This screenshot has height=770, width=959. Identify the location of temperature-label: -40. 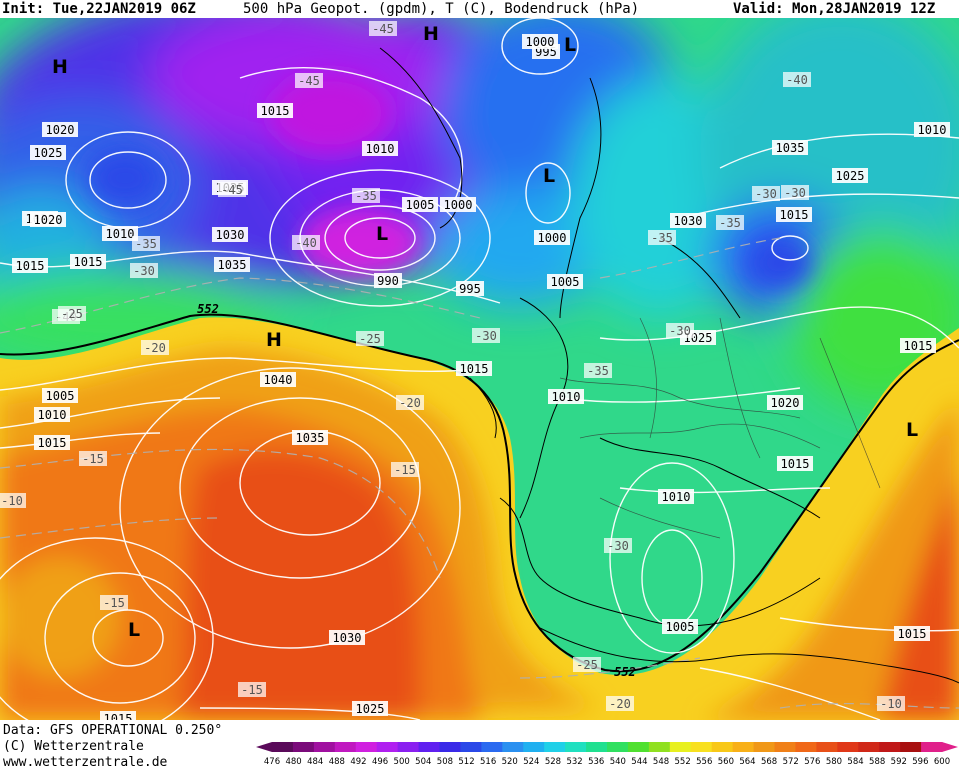
(797, 79).